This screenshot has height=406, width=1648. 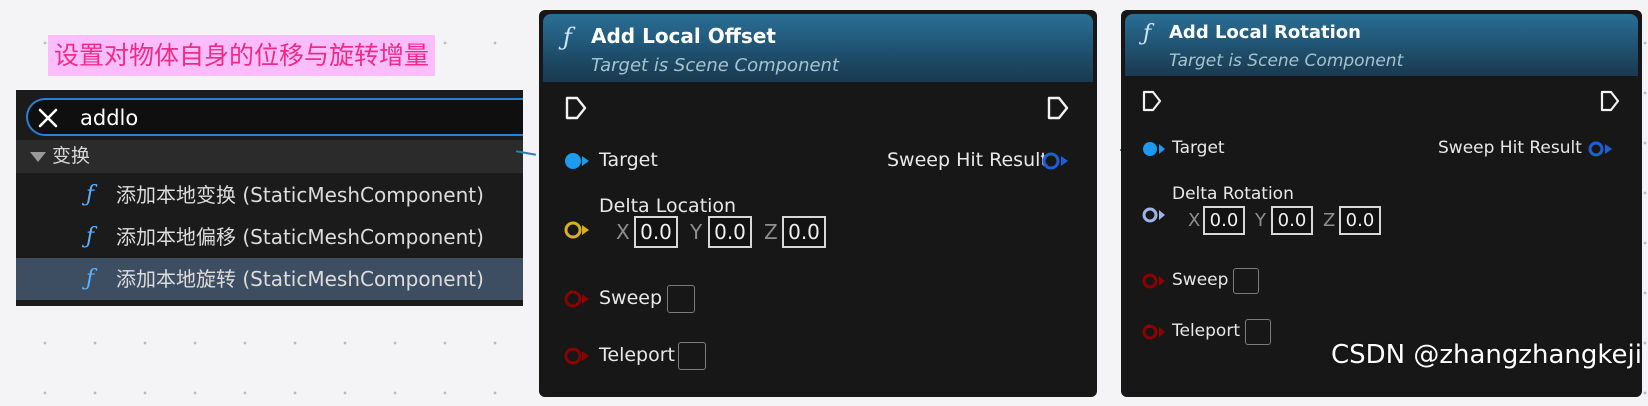 I want to click on rotator-pin-icon, so click(x=1154, y=215).